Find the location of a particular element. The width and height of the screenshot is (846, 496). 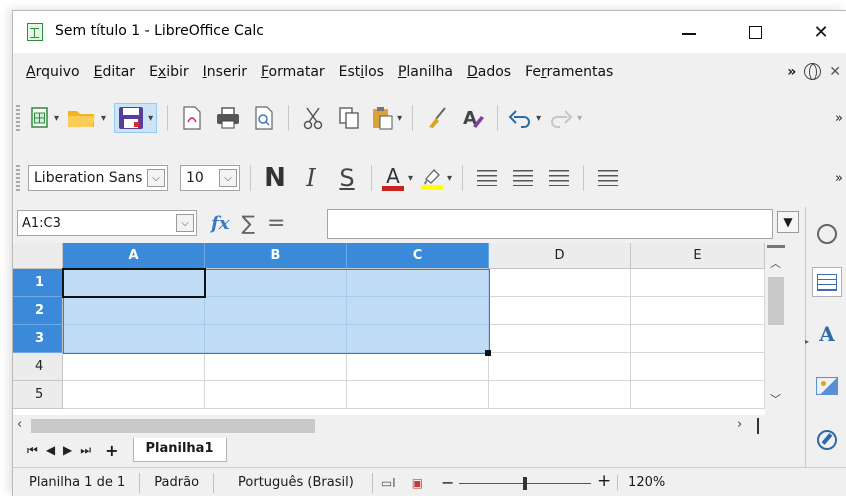

sidebar-settings-button is located at coordinates (827, 234).